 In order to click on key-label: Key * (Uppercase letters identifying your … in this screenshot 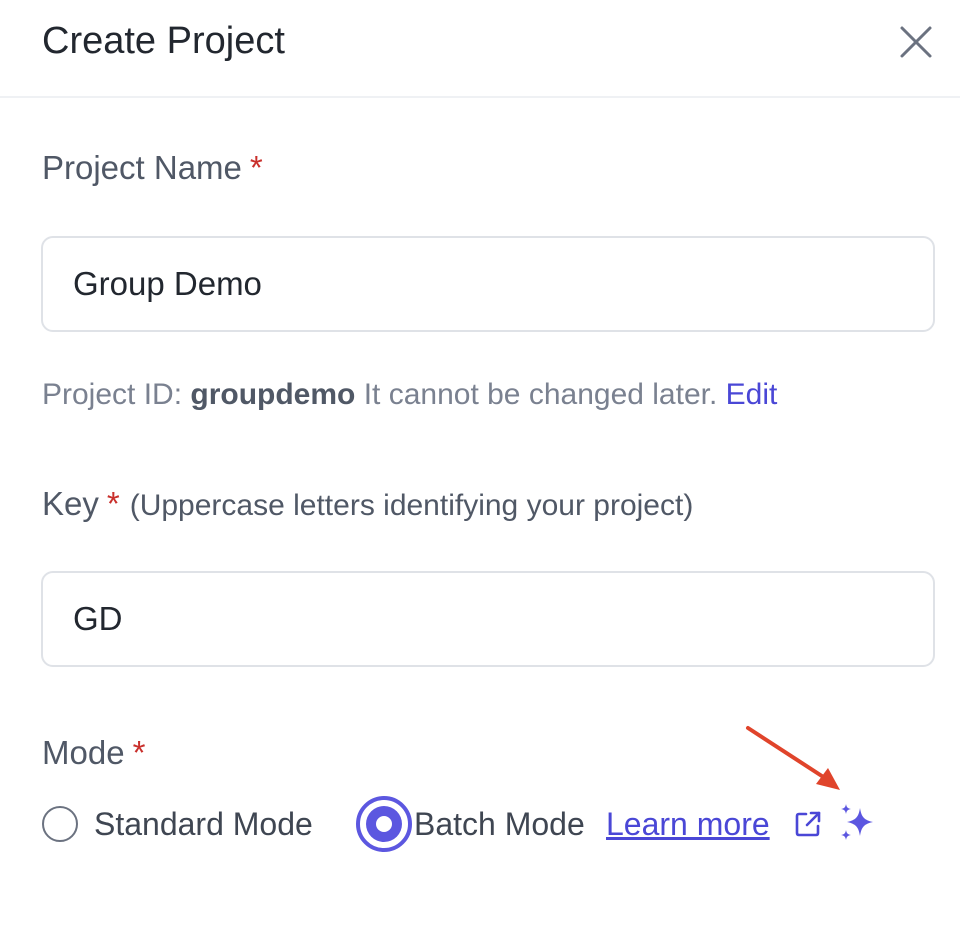, I will do `click(368, 503)`.